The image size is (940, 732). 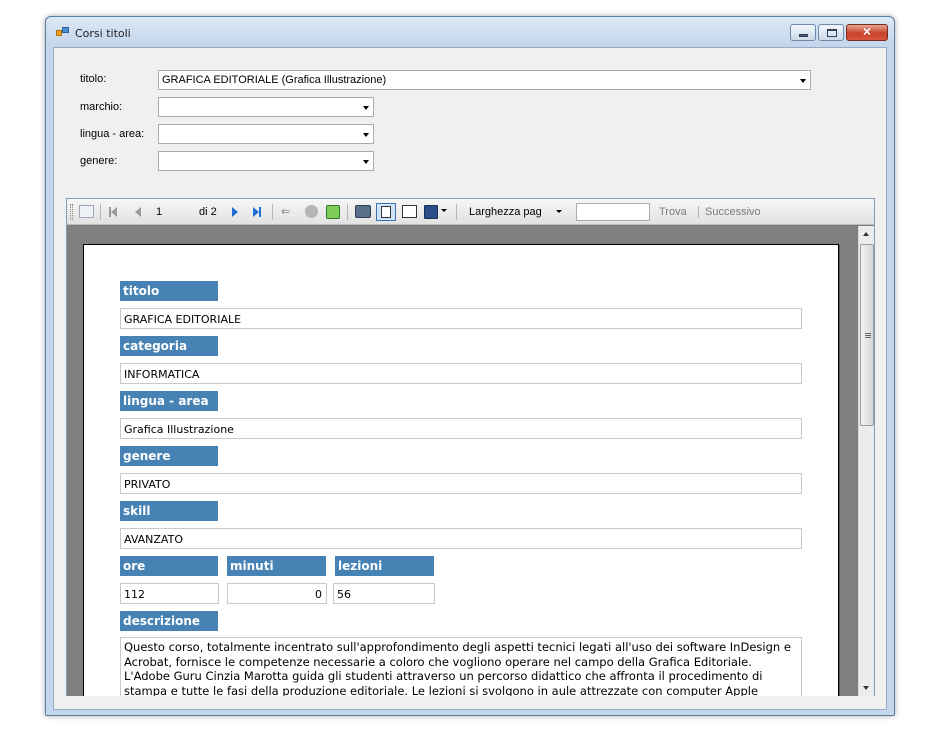 I want to click on page-setup-button, so click(x=409, y=212).